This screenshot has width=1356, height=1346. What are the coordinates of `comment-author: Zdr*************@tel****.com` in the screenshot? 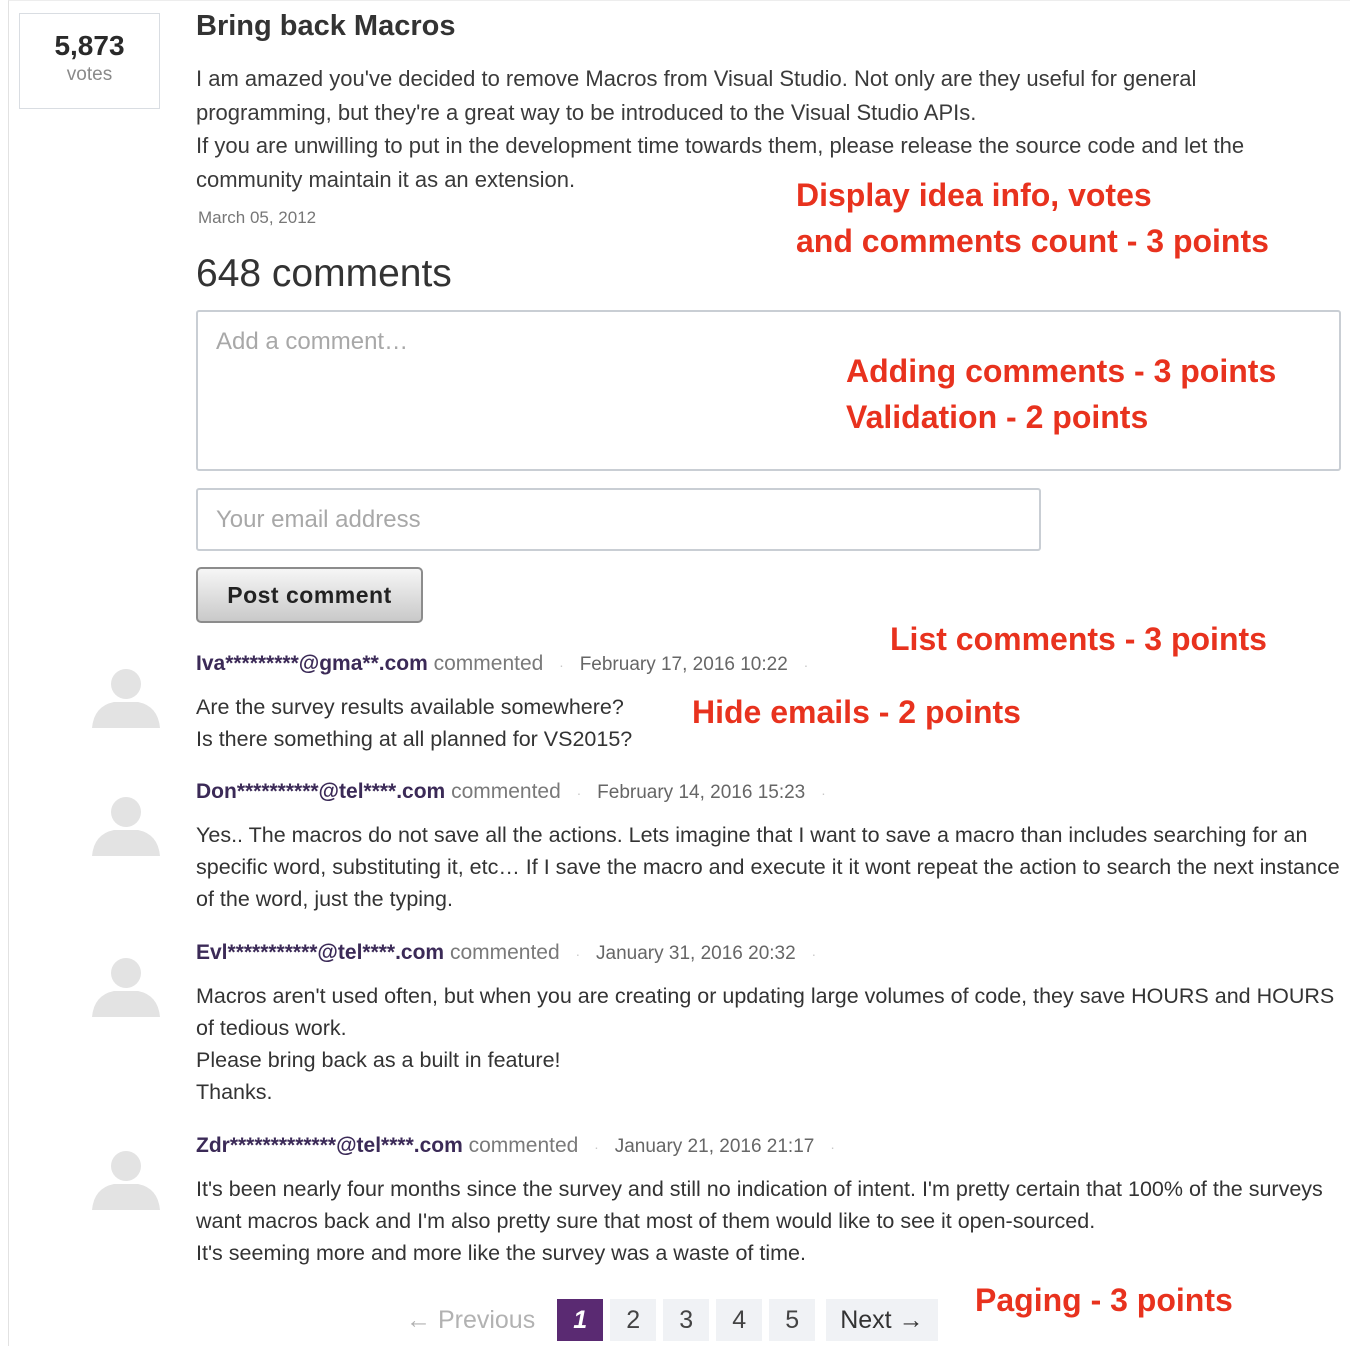 It's located at (329, 1145).